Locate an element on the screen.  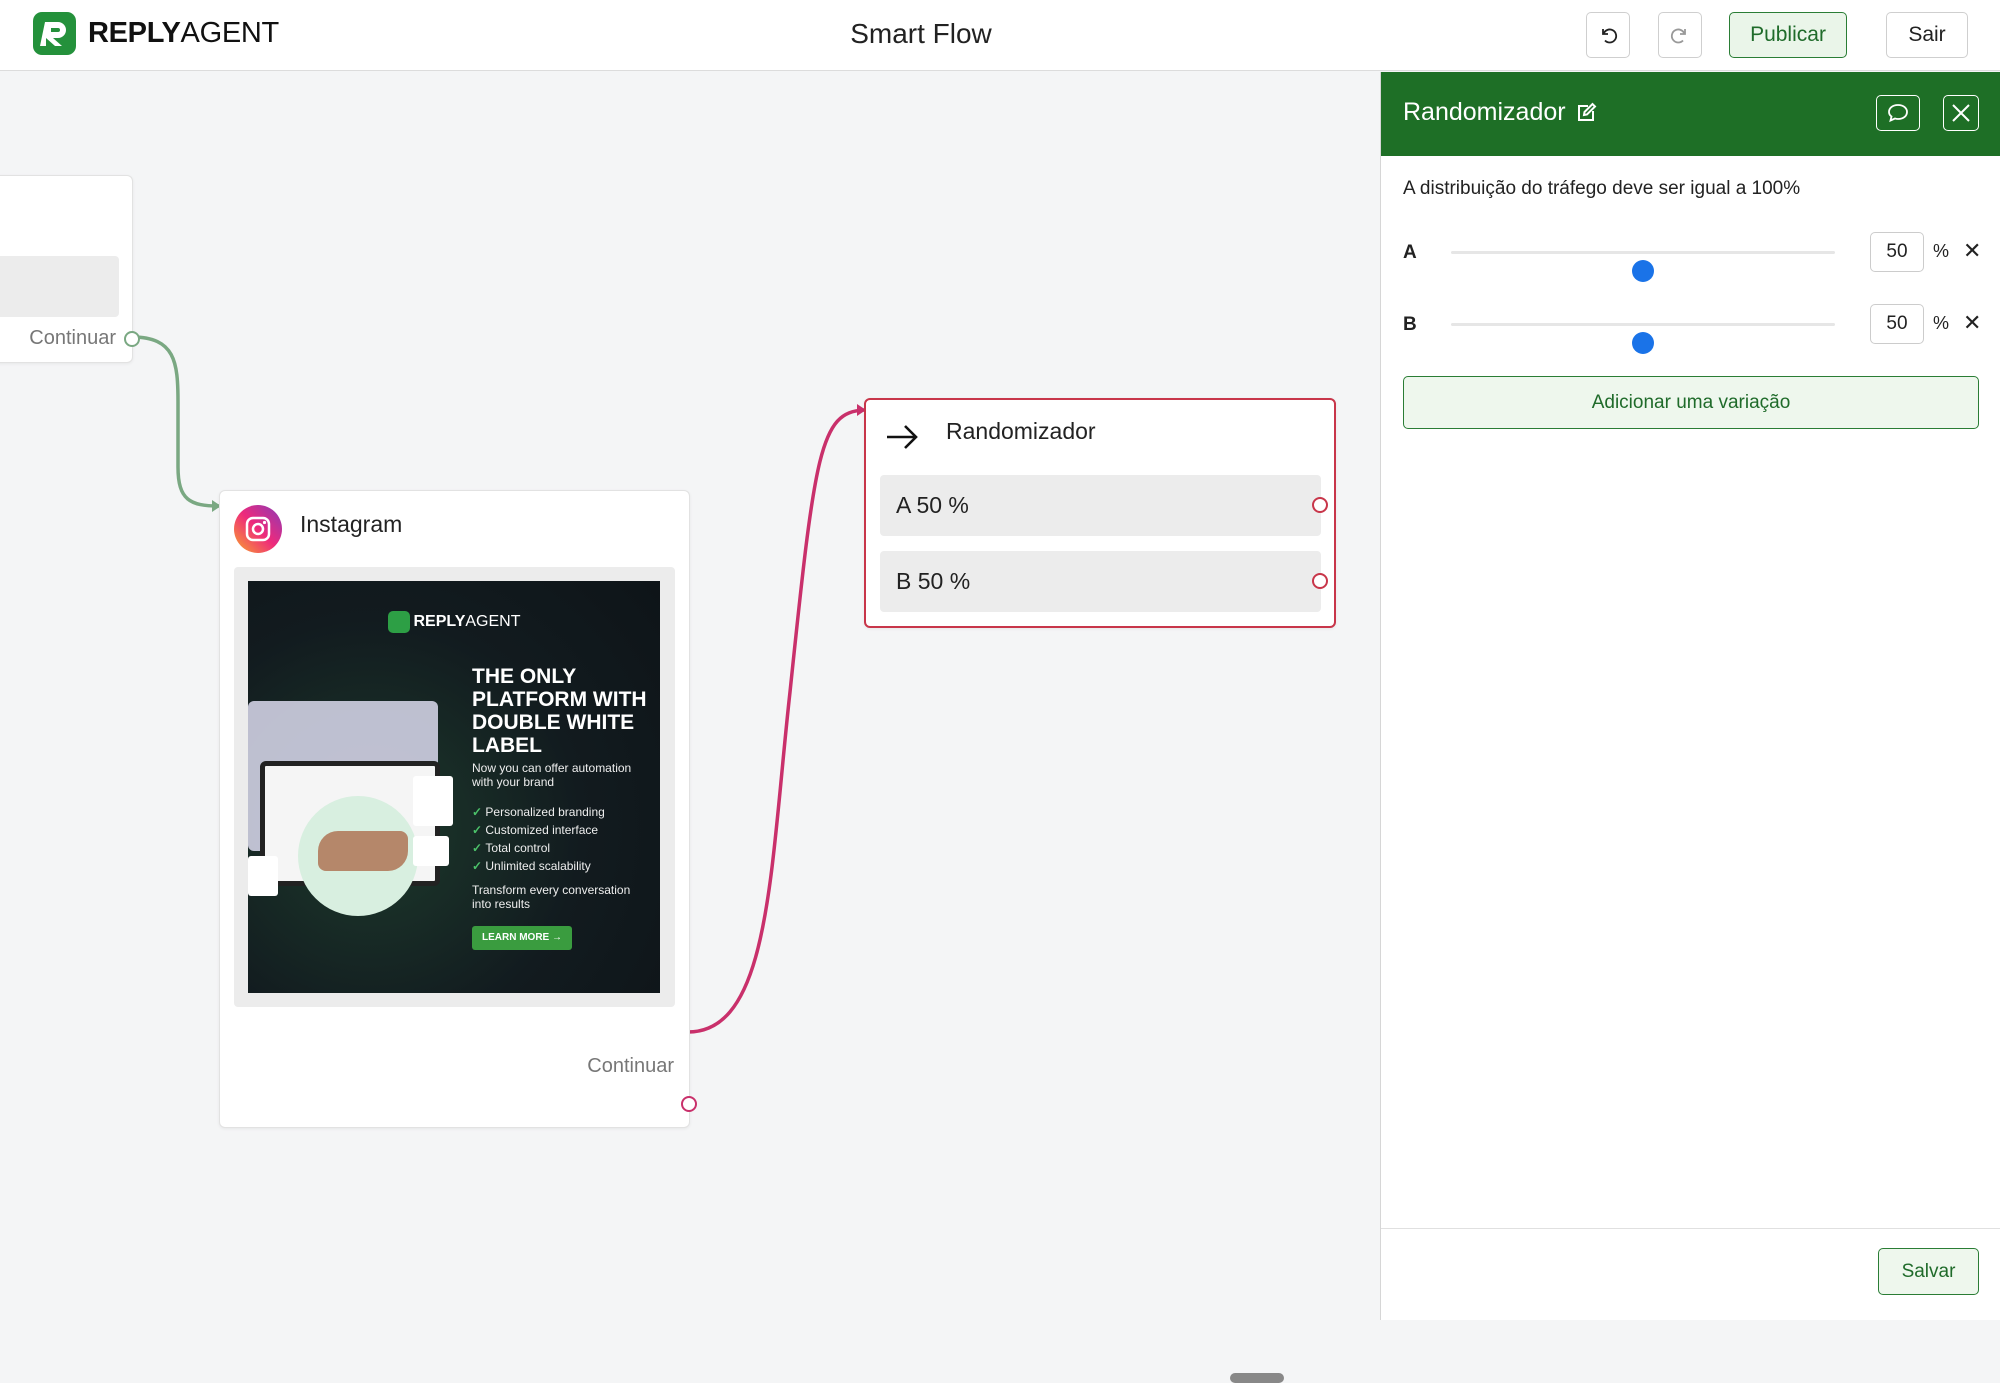
ad-feature: Customized interface is located at coordinates (562, 832).